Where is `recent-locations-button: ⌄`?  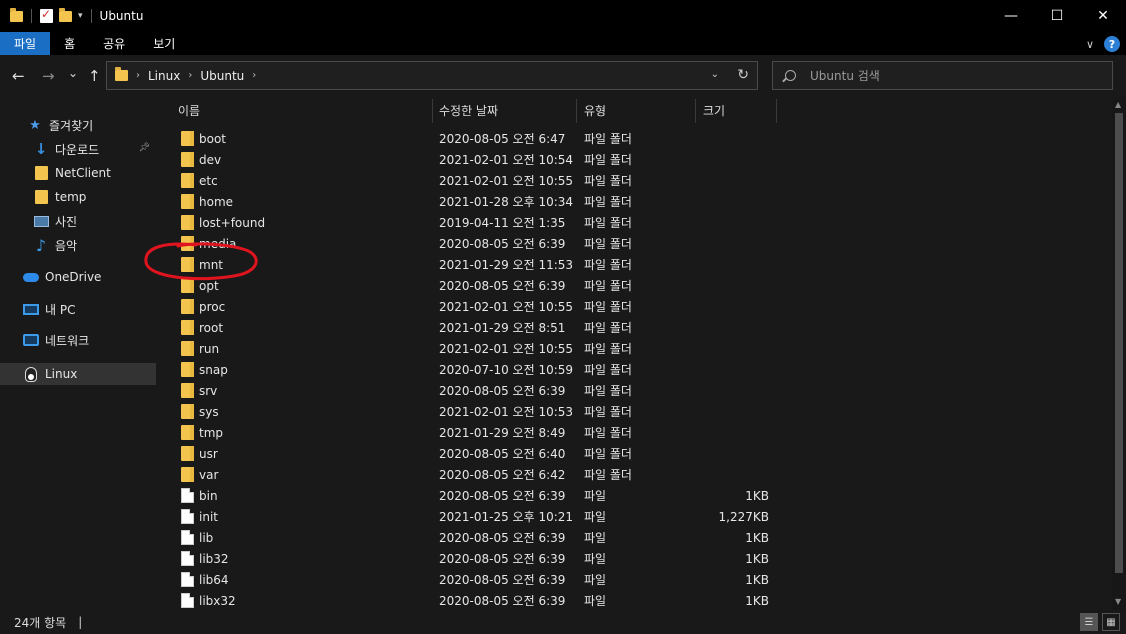
recent-locations-button: ⌄ is located at coordinates (73, 73).